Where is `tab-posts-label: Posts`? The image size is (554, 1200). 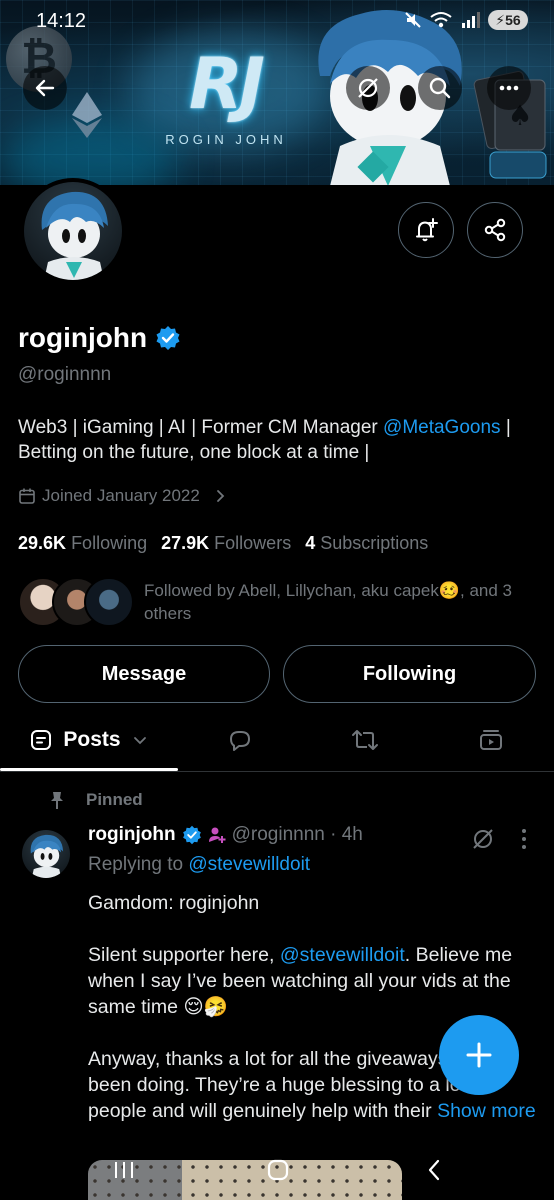 tab-posts-label: Posts is located at coordinates (92, 739).